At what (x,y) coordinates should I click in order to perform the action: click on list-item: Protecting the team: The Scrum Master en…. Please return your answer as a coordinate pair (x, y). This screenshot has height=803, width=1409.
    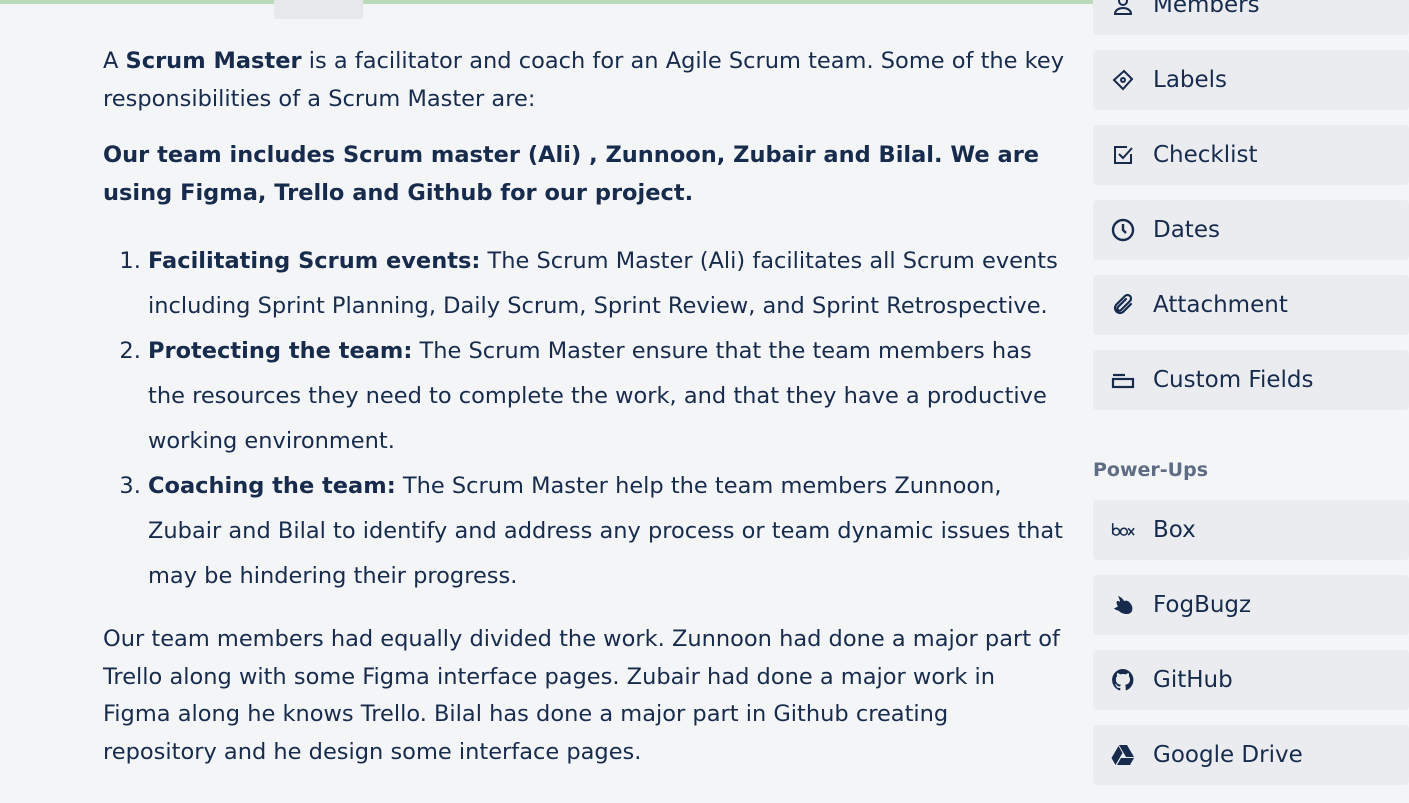
    Looking at the image, I should click on (608, 396).